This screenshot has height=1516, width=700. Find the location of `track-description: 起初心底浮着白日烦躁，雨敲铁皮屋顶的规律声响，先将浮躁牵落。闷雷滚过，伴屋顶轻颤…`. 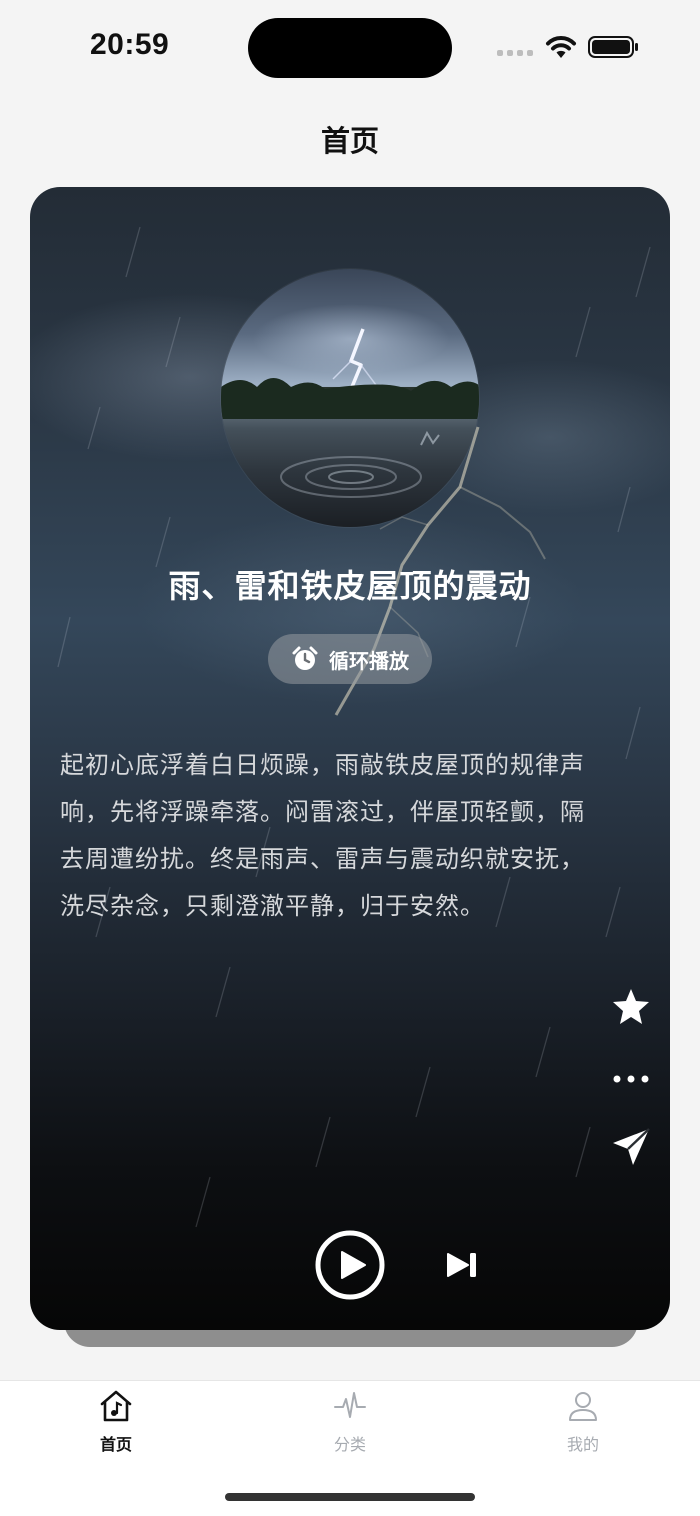

track-description: 起初心底浮着白日烦躁，雨敲铁皮屋顶的规律声响，先将浮躁牵落。闷雷滚过，伴屋顶轻颤… is located at coordinates (322, 835).